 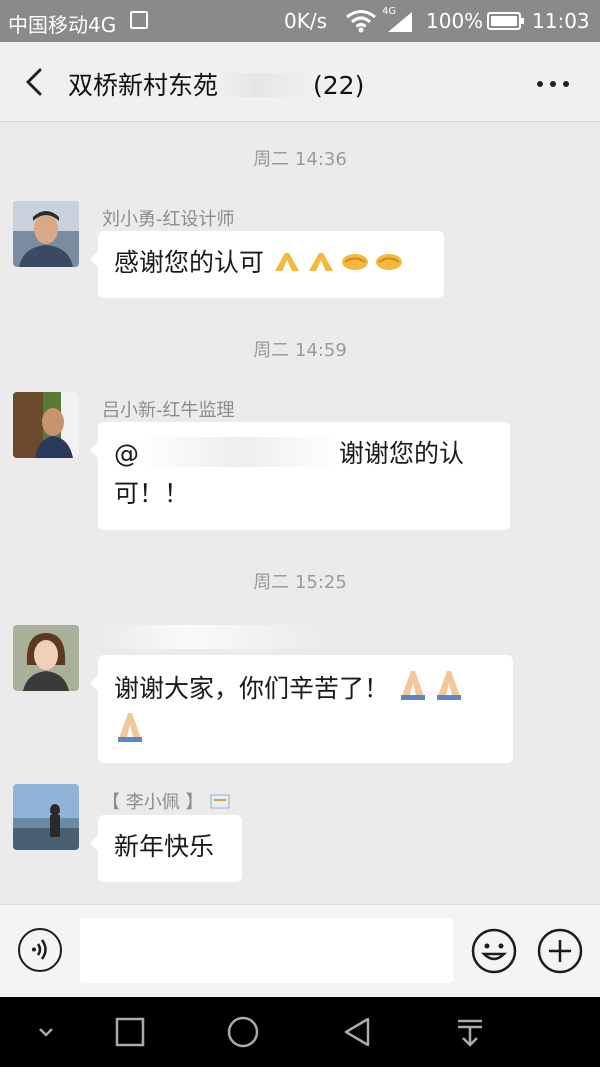 What do you see at coordinates (560, 951) in the screenshot?
I see `plus-icon` at bounding box center [560, 951].